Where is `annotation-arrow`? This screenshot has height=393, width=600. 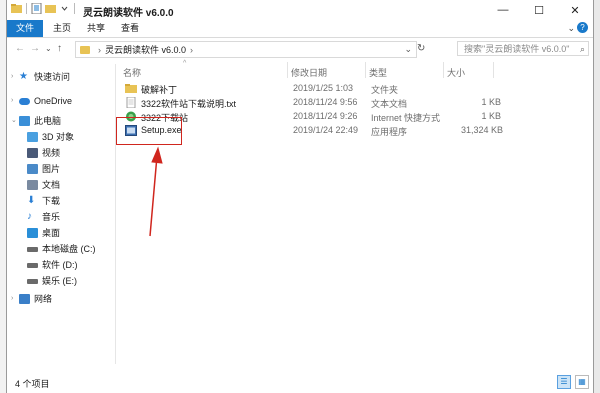 annotation-arrow is located at coordinates (156, 191).